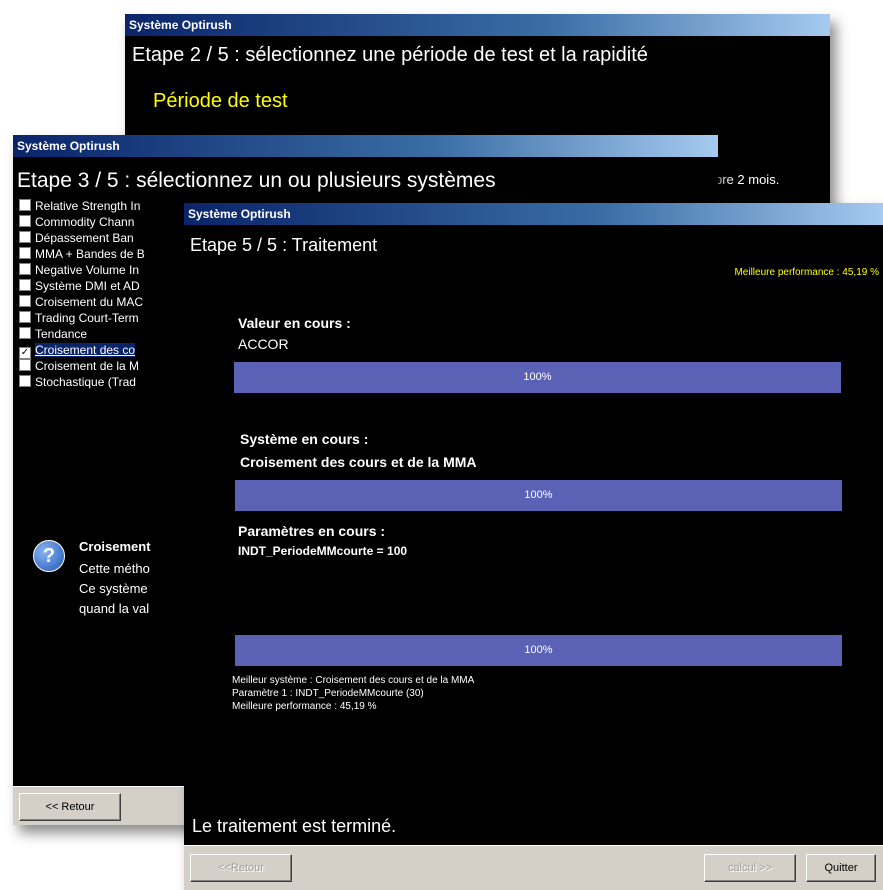  I want to click on completion-text: Le traitement est terminé., so click(294, 826).